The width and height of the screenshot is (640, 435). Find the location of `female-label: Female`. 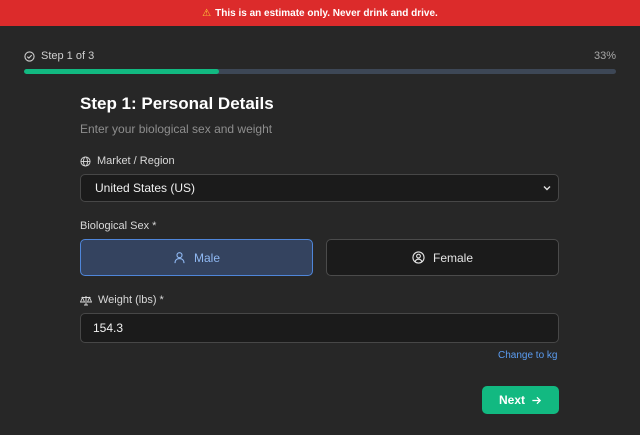

female-label: Female is located at coordinates (452, 257).